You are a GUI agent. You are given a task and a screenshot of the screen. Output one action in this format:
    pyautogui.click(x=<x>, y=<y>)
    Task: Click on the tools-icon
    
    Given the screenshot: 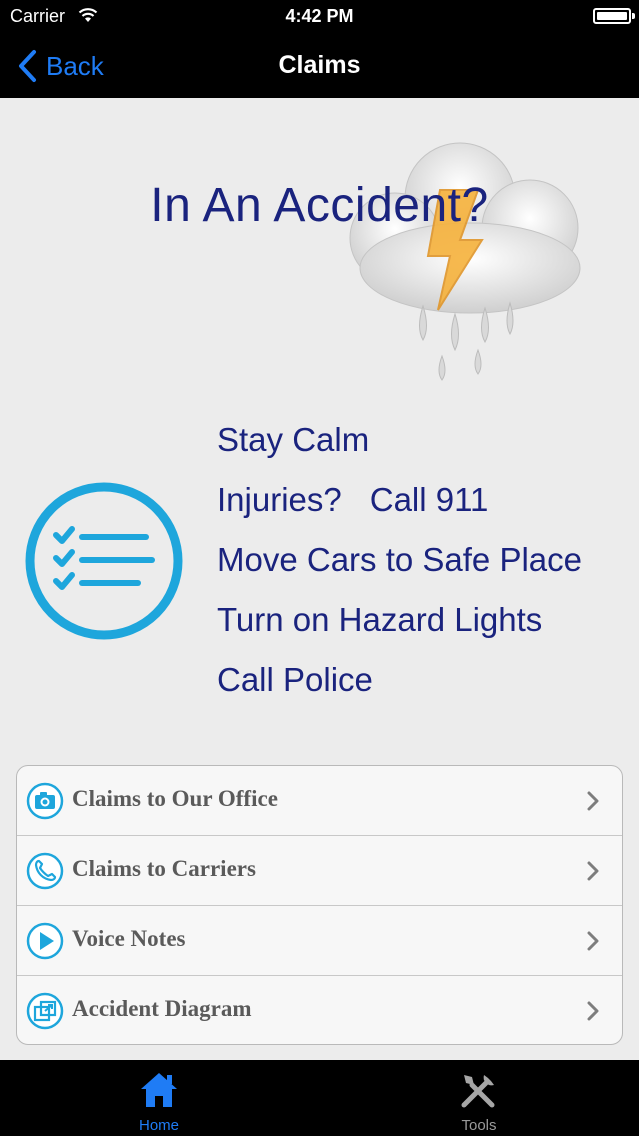 What is the action you would take?
    pyautogui.click(x=478, y=1091)
    